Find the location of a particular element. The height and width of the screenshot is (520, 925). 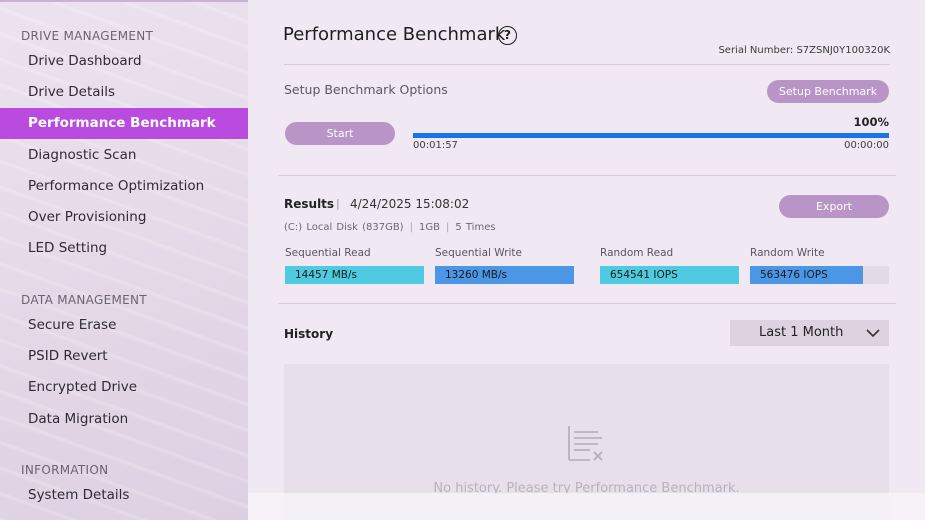

results-datetime: 4/24/2025 15:08:02 is located at coordinates (410, 204).